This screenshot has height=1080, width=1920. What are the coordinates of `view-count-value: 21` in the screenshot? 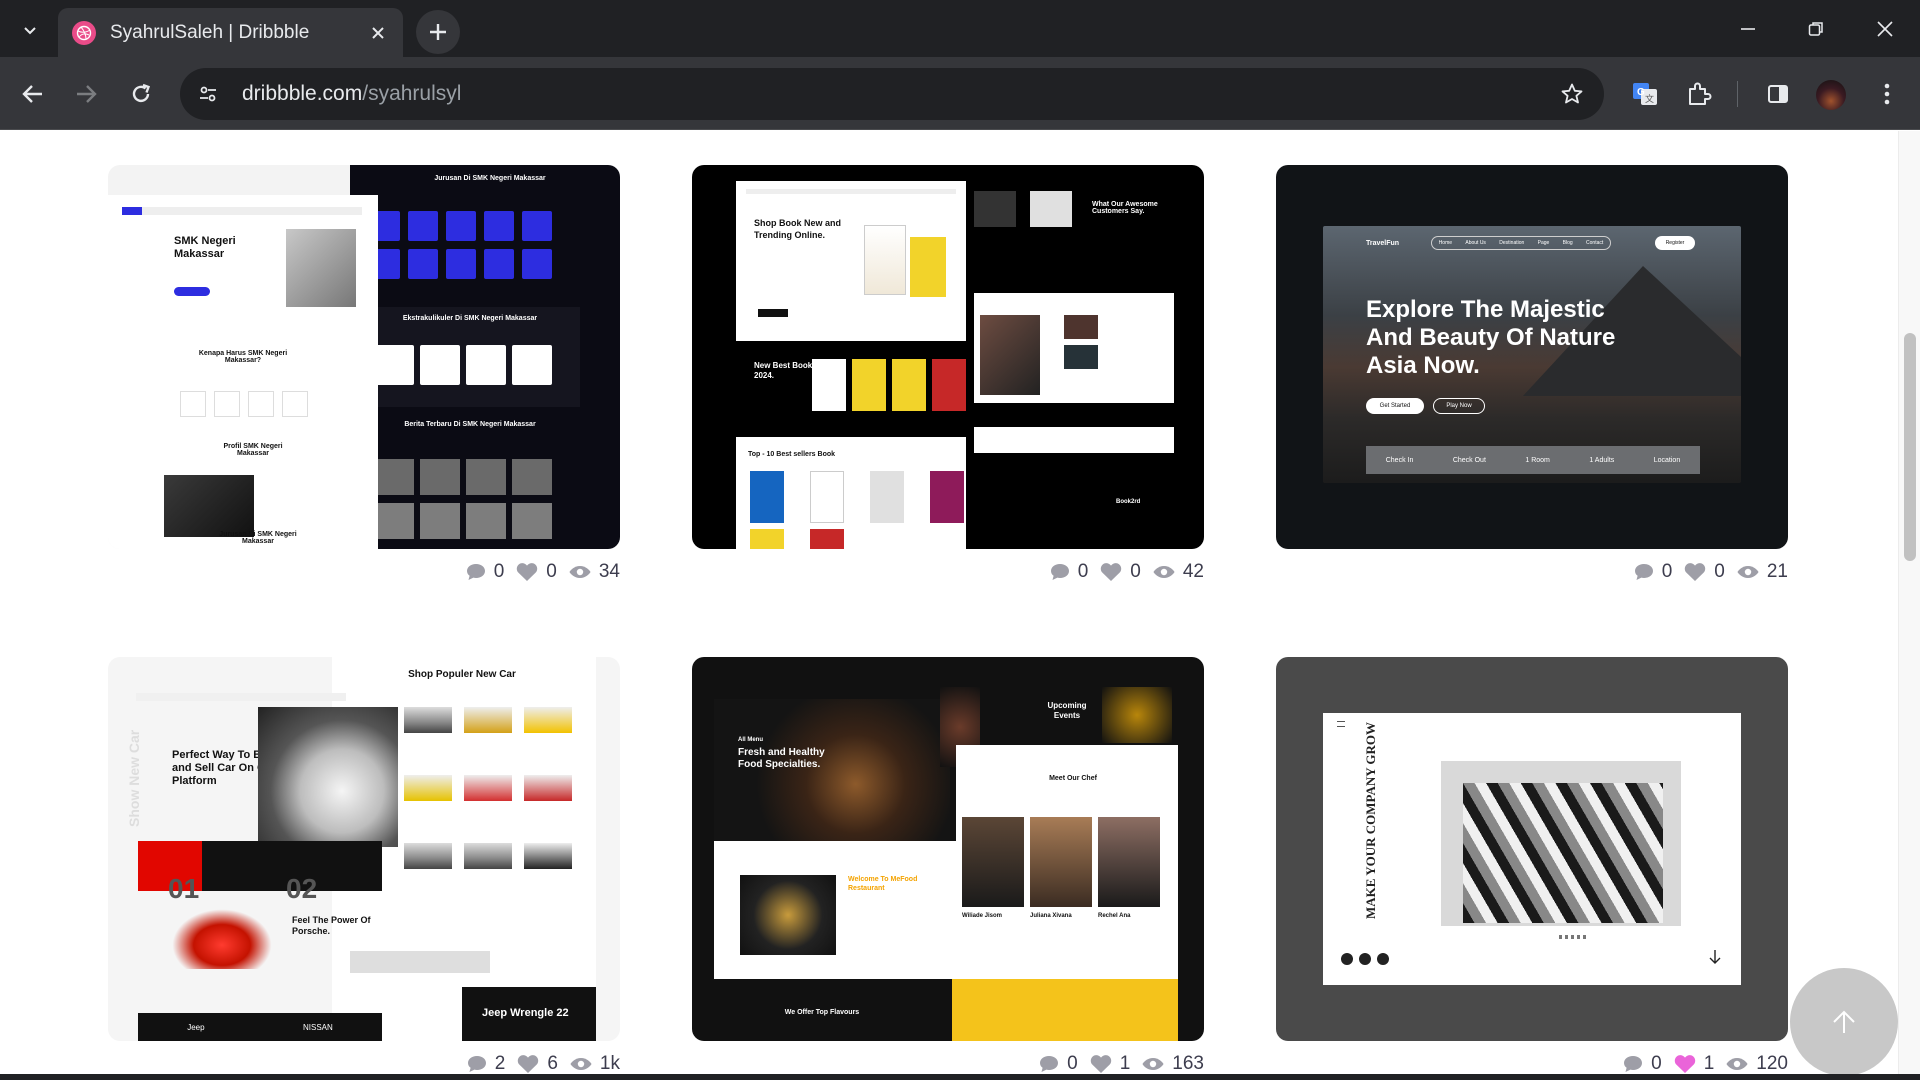 It's located at (1777, 571).